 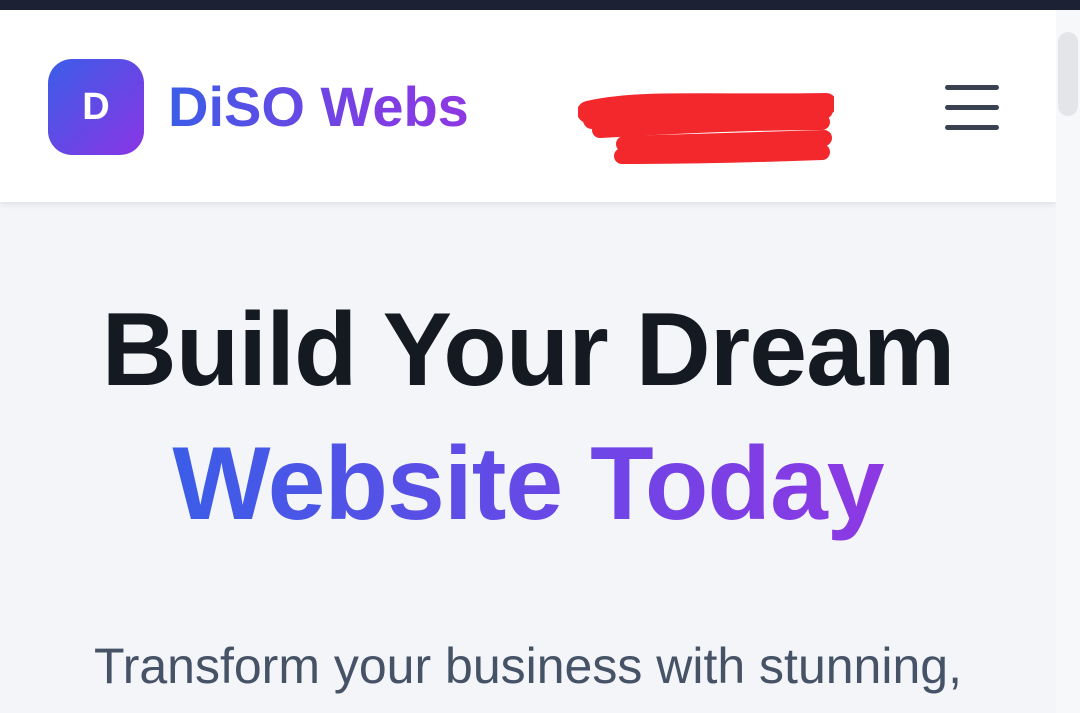 What do you see at coordinates (972, 127) in the screenshot?
I see `menu-bar-bottom` at bounding box center [972, 127].